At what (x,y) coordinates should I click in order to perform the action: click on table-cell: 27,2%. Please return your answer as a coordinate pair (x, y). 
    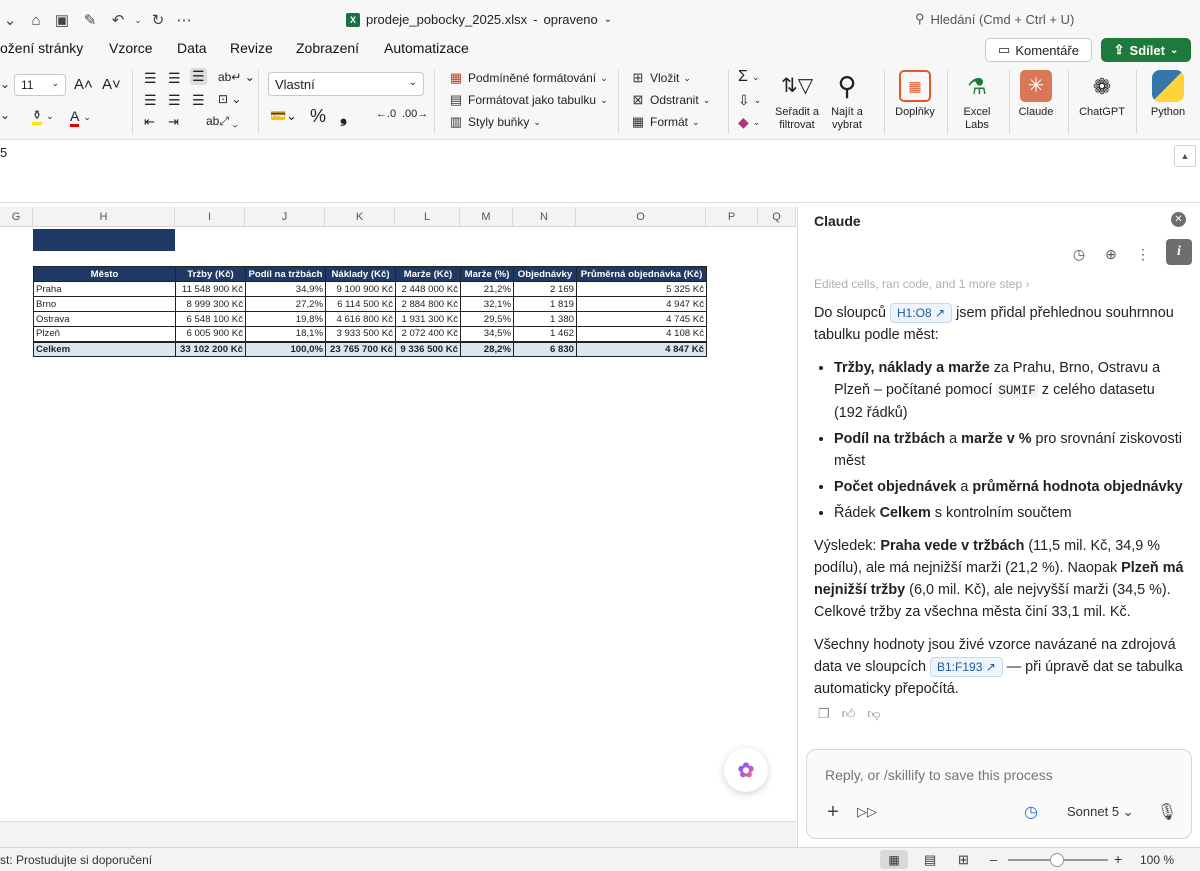
    Looking at the image, I should click on (285, 304).